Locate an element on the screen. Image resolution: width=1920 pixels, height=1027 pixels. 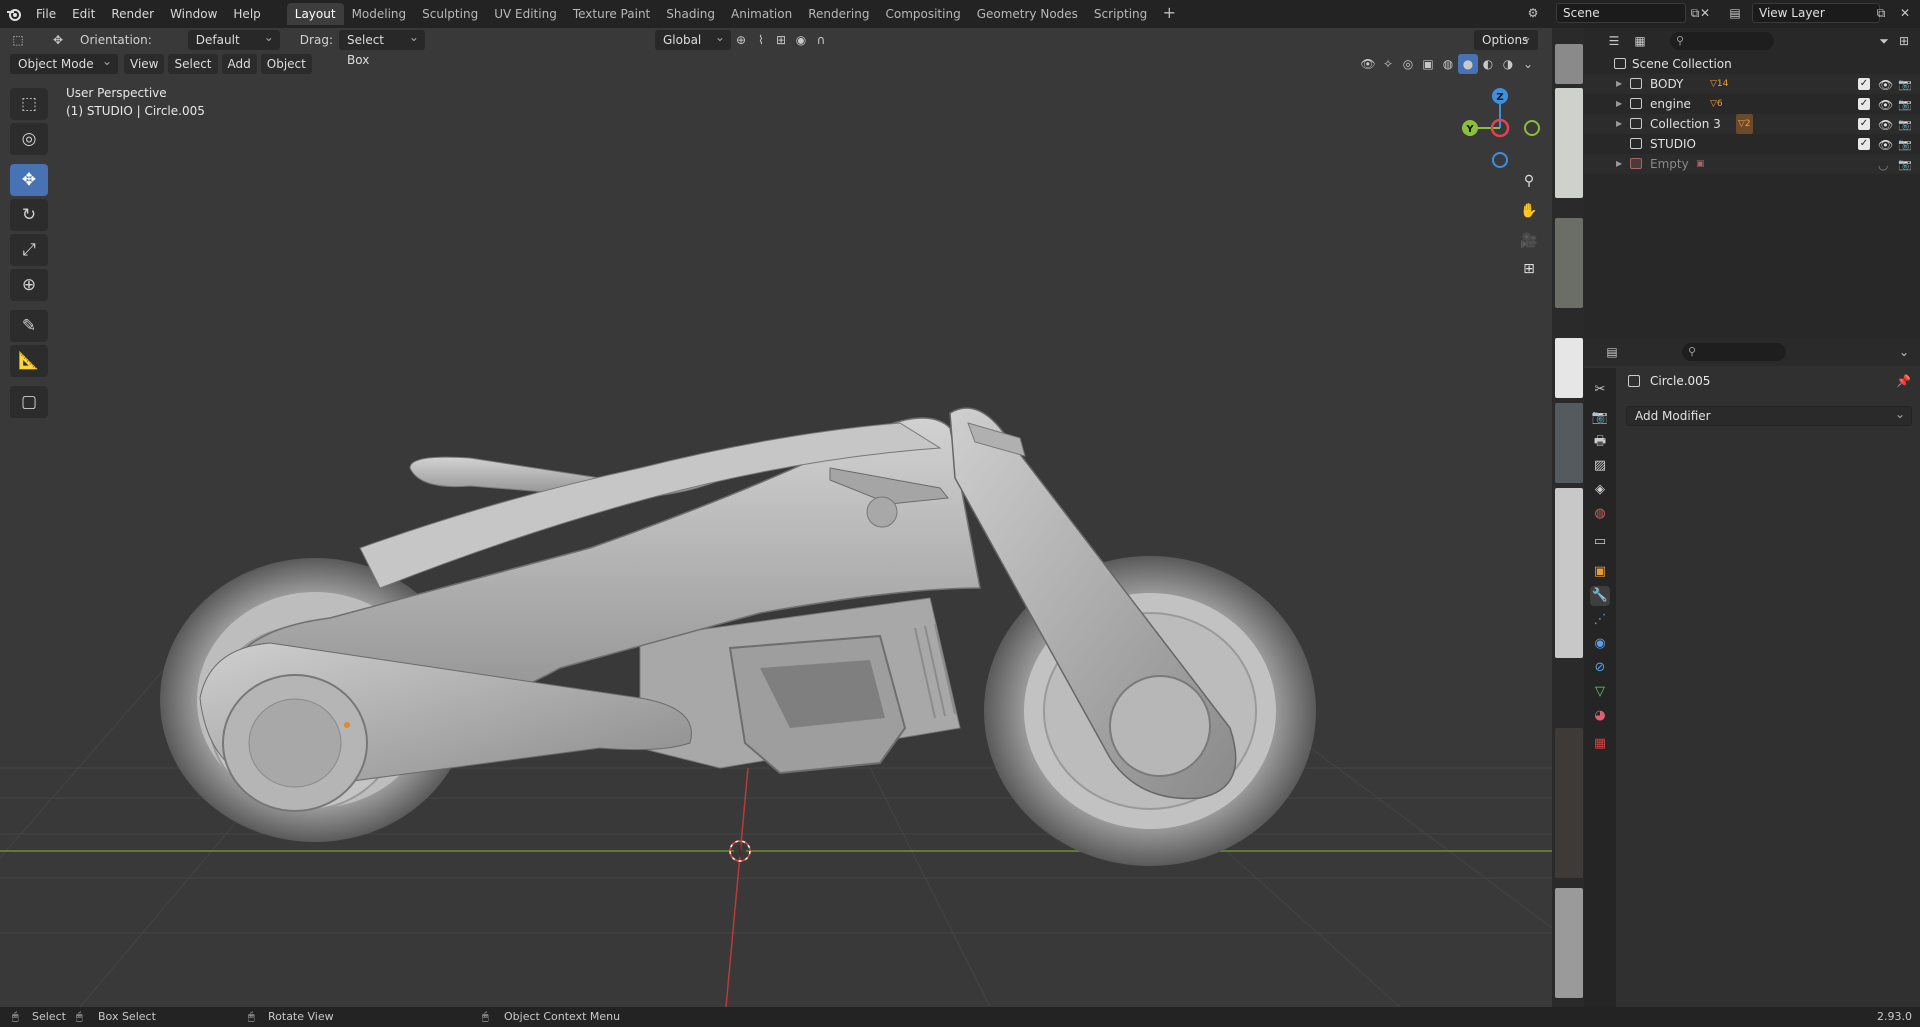
options-dropdown: Options is located at coordinates (1506, 39).